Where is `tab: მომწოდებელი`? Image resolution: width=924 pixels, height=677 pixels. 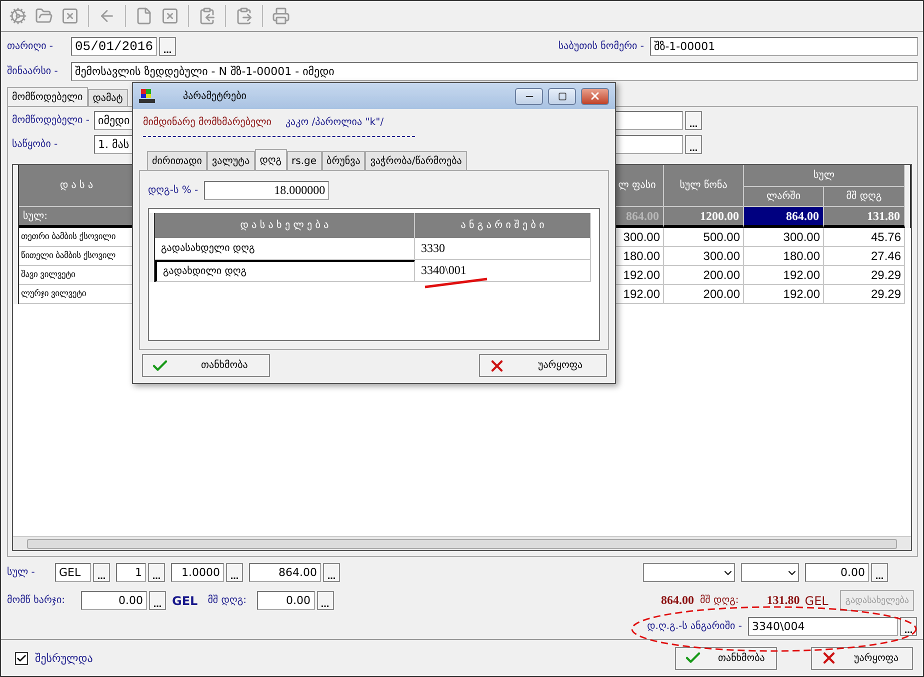
tab: მომწოდებელი is located at coordinates (47, 96).